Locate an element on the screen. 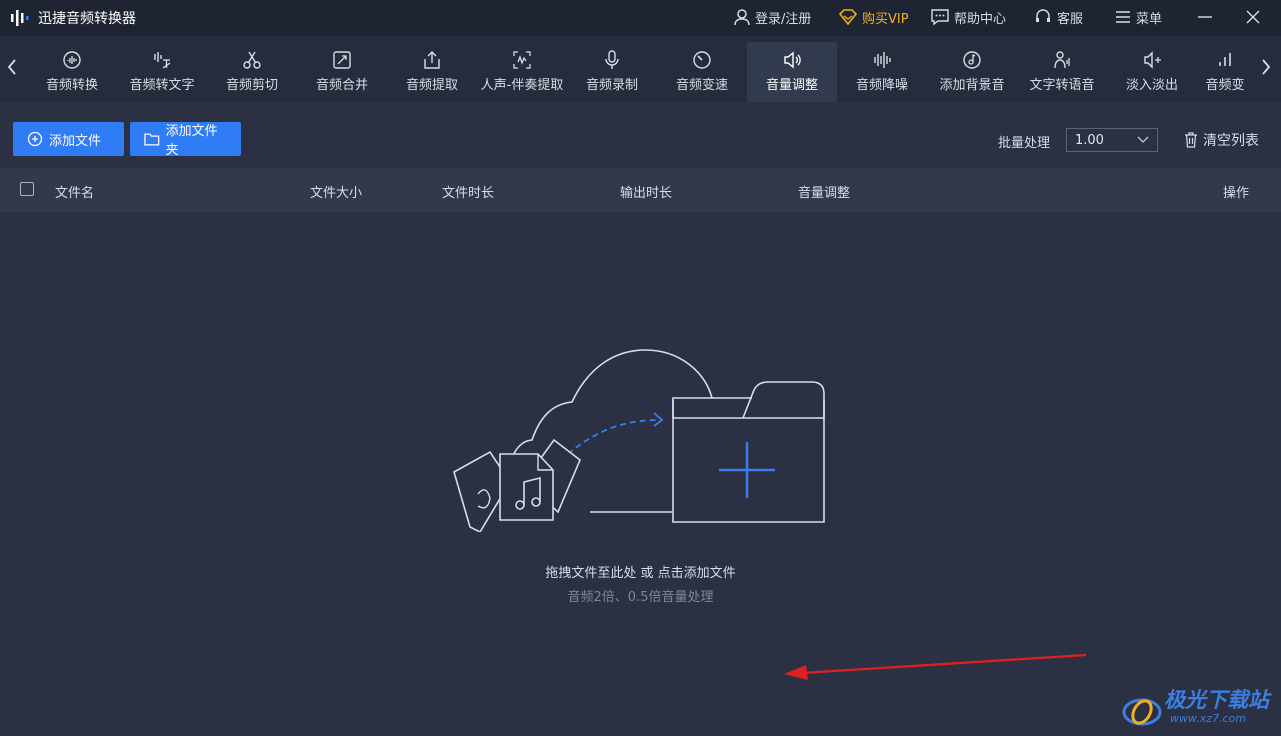 This screenshot has height=736, width=1281. app-logo-icon is located at coordinates (20, 18).